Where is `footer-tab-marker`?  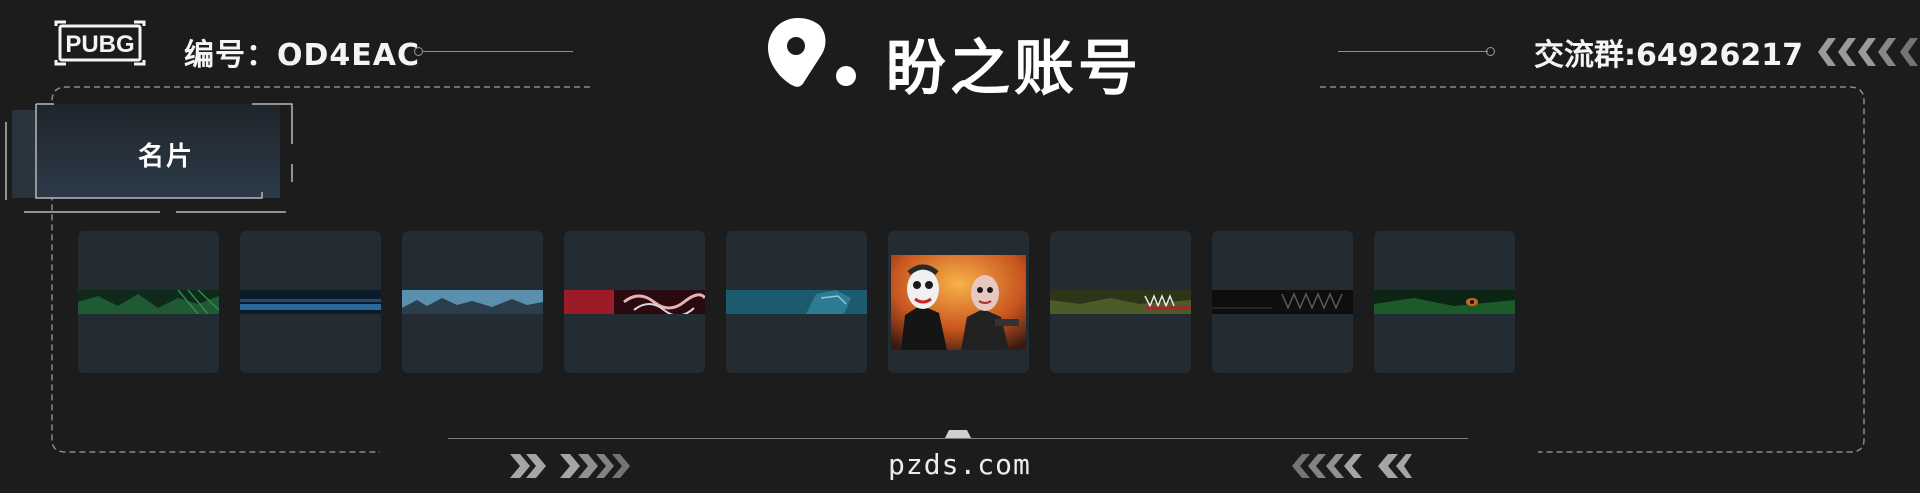 footer-tab-marker is located at coordinates (958, 434).